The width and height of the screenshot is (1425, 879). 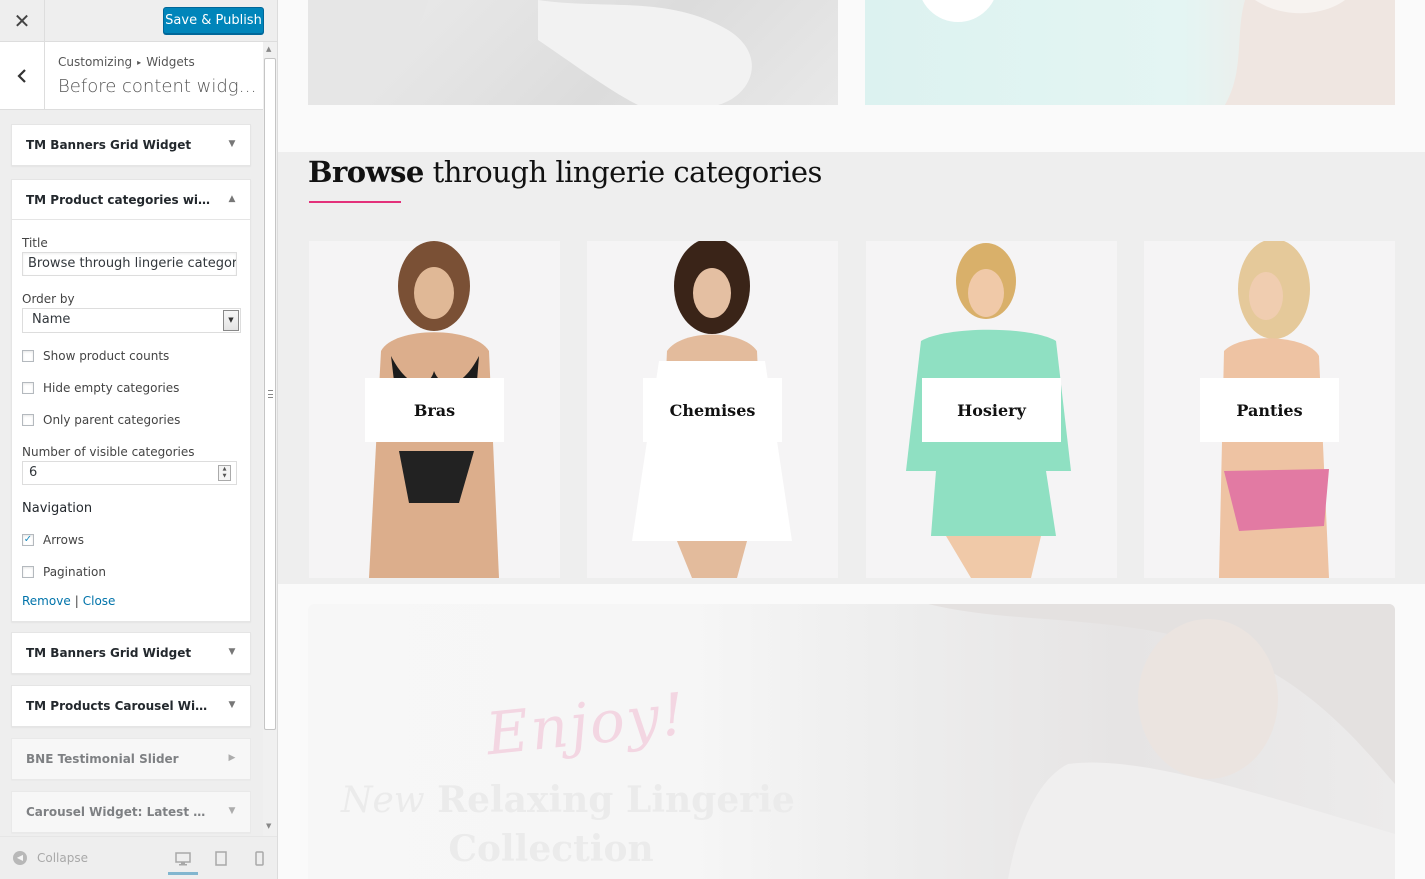 What do you see at coordinates (100, 388) in the screenshot?
I see `hide-empty-row: Hide empty categories` at bounding box center [100, 388].